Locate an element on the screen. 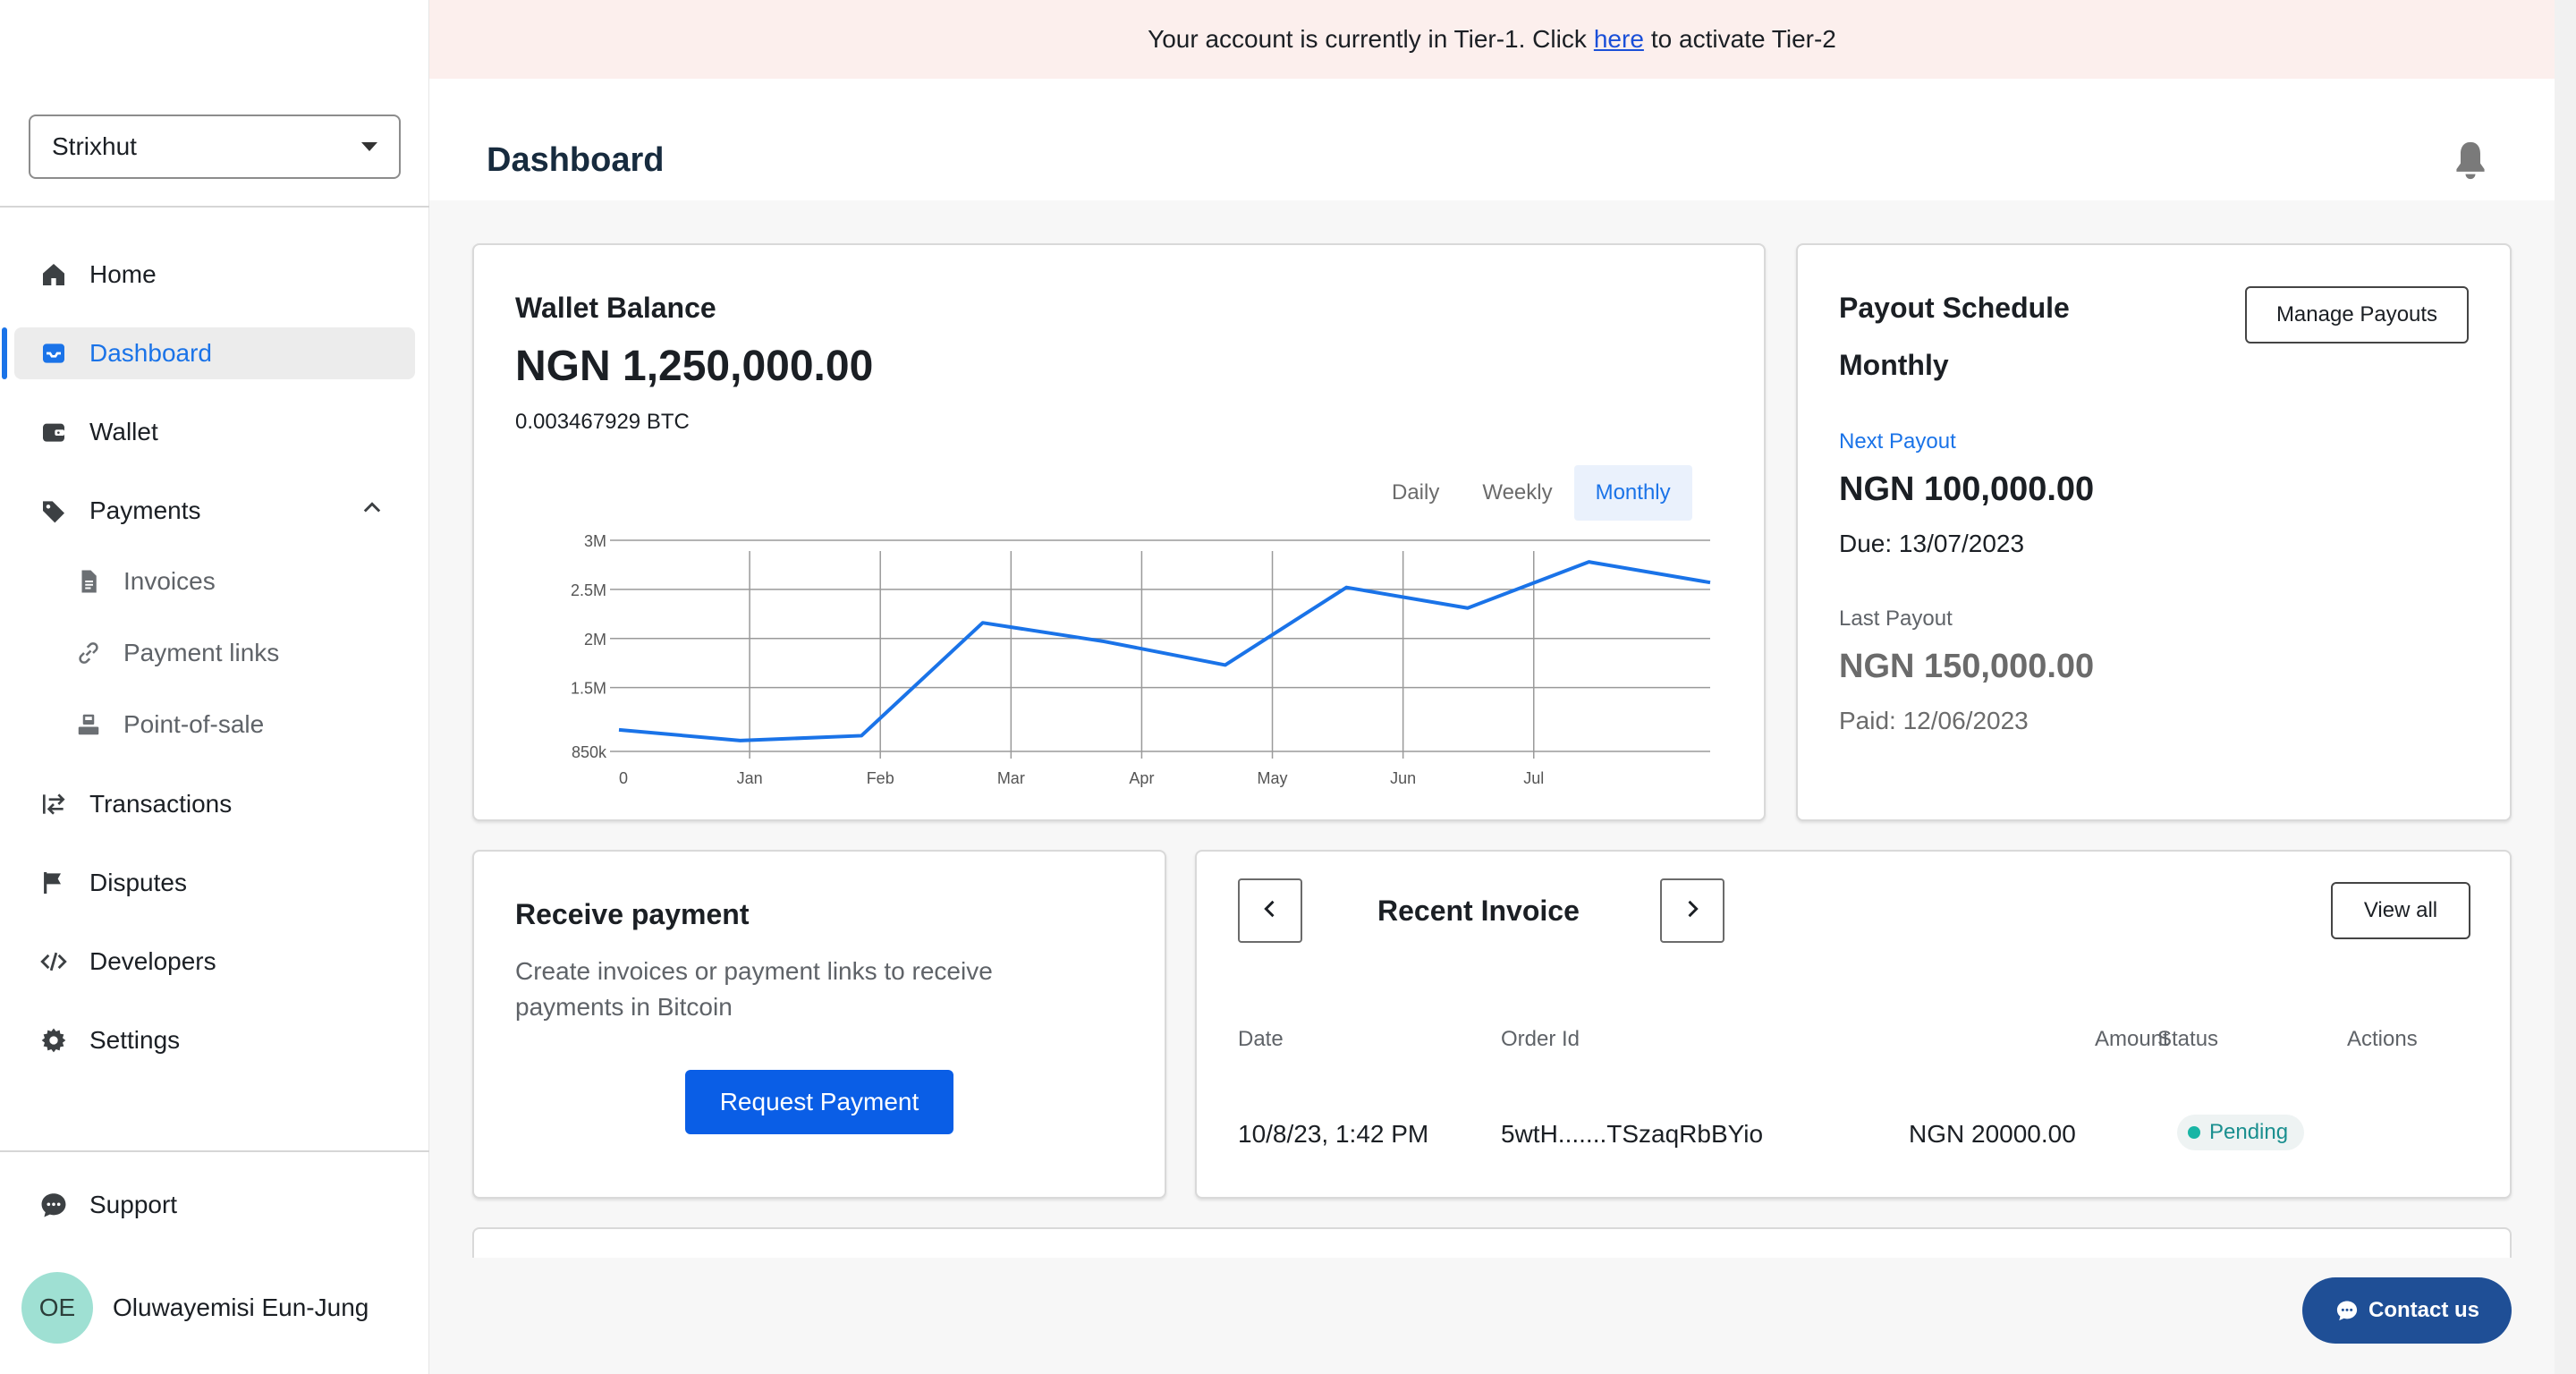  chat-bubble-icon is located at coordinates (54, 1205).